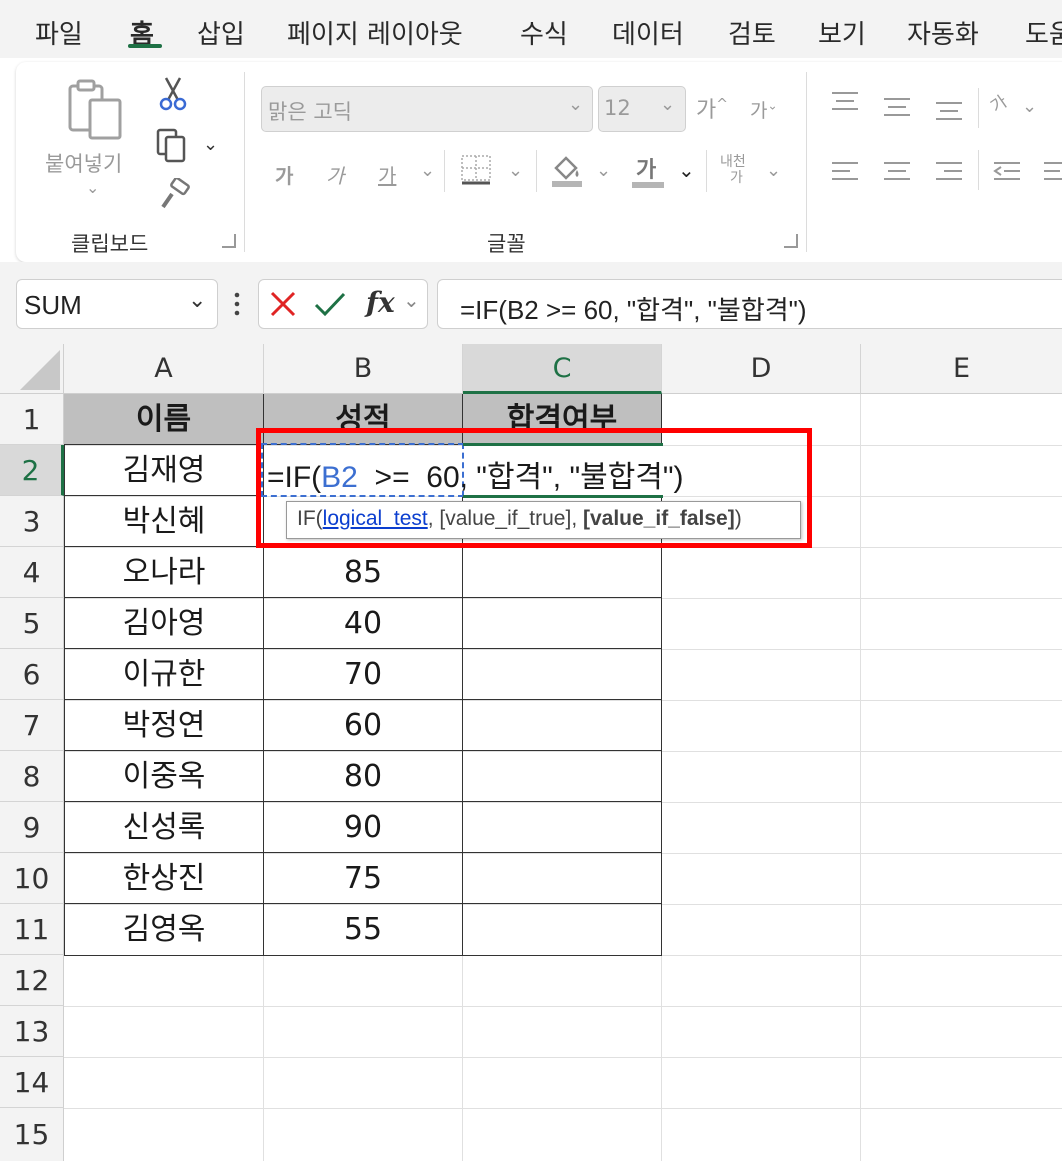 The image size is (1062, 1161). I want to click on tab-formulas: 수식, so click(544, 32).